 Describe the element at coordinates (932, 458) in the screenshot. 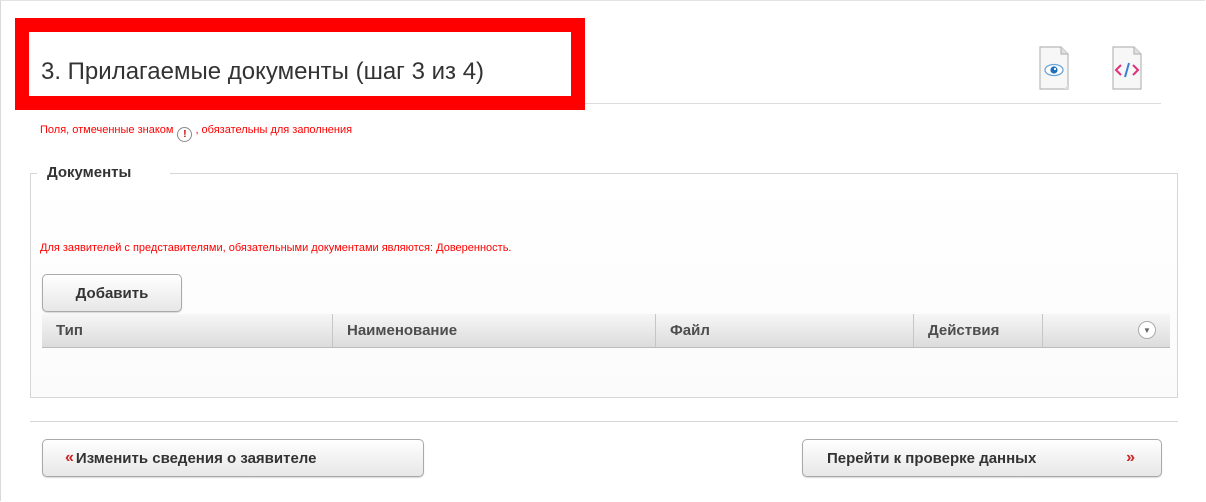

I see `next-button-label: Перейти к проверке данных` at that location.